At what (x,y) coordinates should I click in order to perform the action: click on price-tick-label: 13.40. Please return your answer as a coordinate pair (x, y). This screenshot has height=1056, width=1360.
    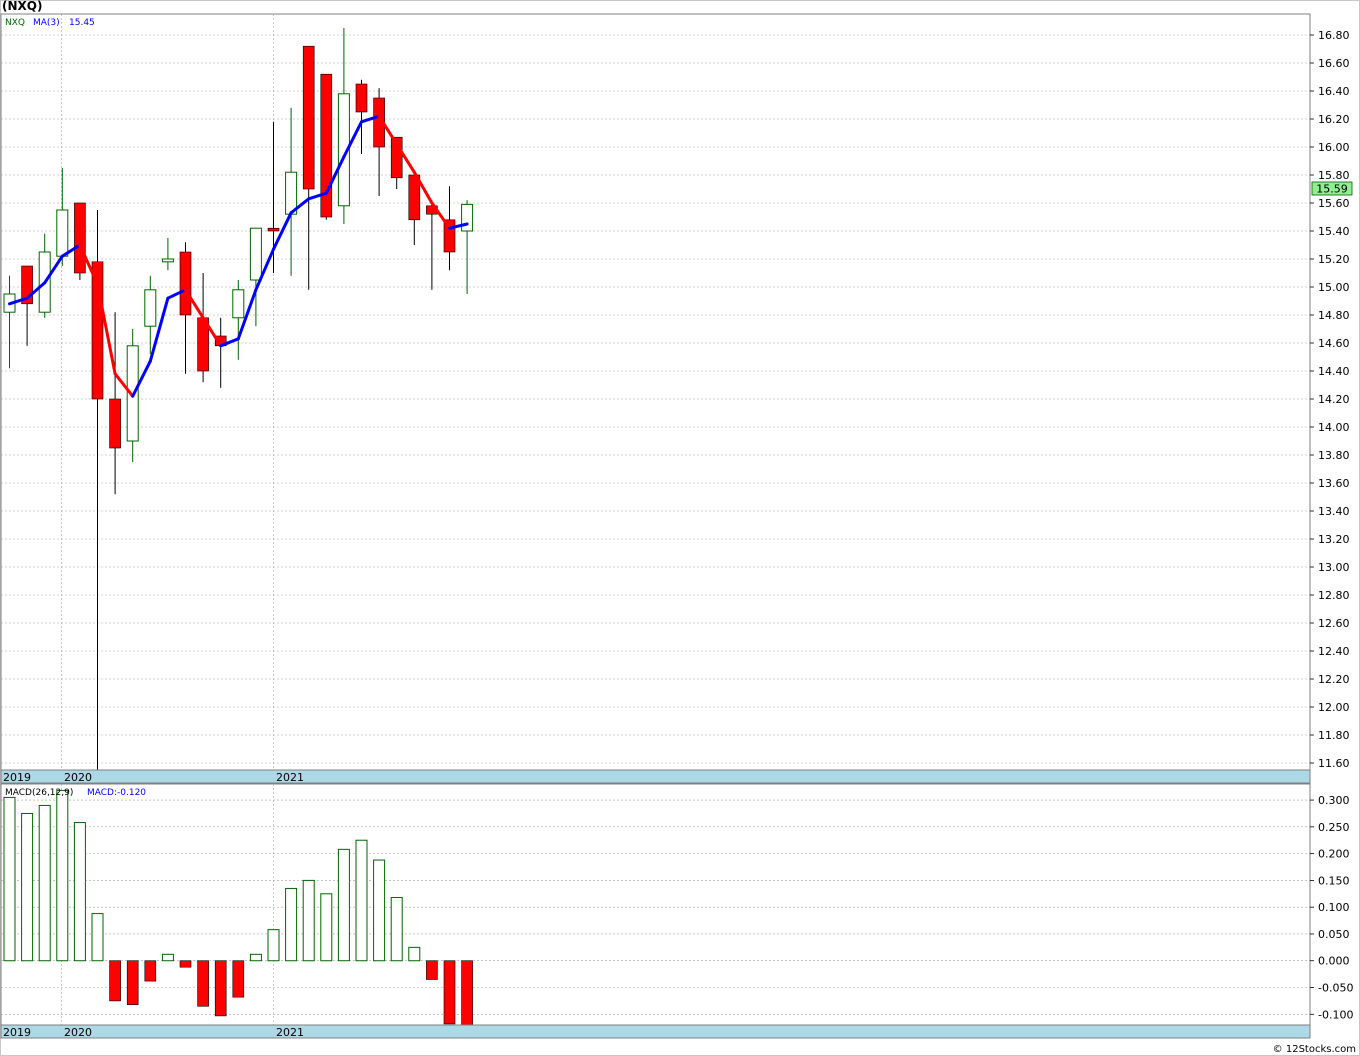
    Looking at the image, I should click on (1334, 511).